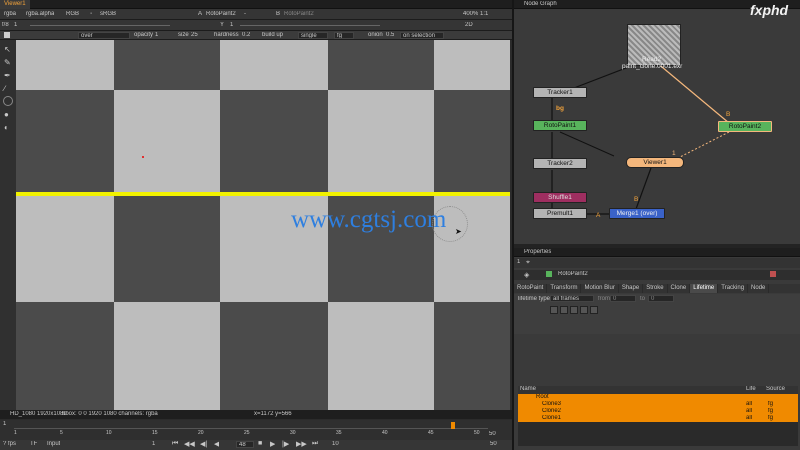 The height and width of the screenshot is (450, 800). I want to click on gamma-slider, so click(310, 25).